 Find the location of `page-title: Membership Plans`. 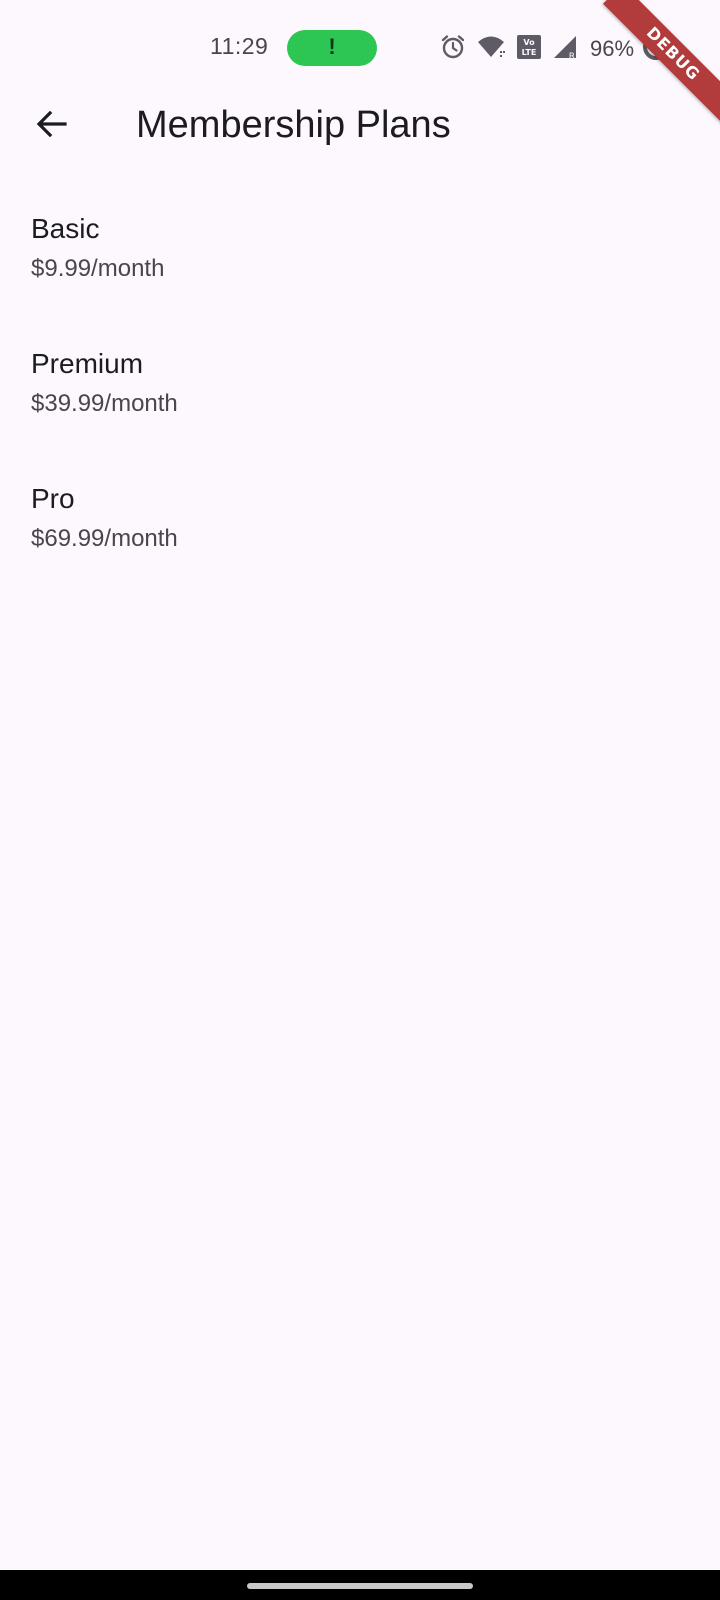

page-title: Membership Plans is located at coordinates (293, 125).